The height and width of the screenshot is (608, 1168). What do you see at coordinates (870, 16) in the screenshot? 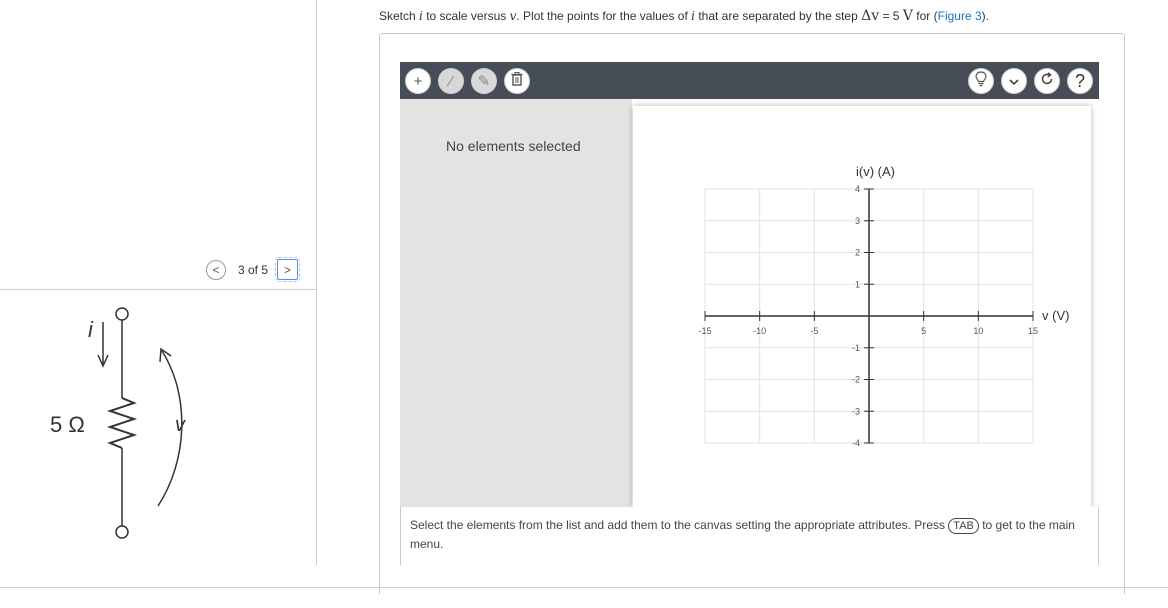
I see `math-step: Δv` at bounding box center [870, 16].